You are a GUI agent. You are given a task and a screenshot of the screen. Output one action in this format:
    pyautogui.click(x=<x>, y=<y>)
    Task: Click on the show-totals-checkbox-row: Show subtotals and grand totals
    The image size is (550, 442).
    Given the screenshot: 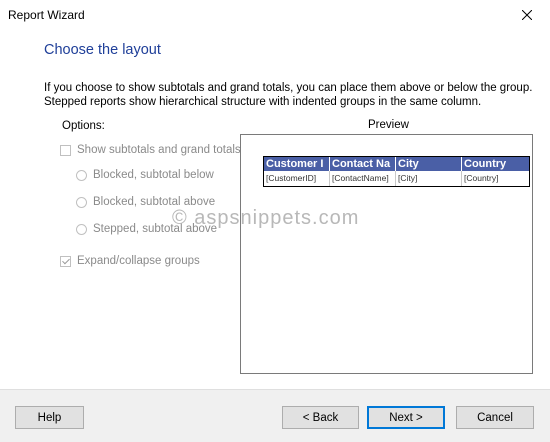 What is the action you would take?
    pyautogui.click(x=150, y=150)
    